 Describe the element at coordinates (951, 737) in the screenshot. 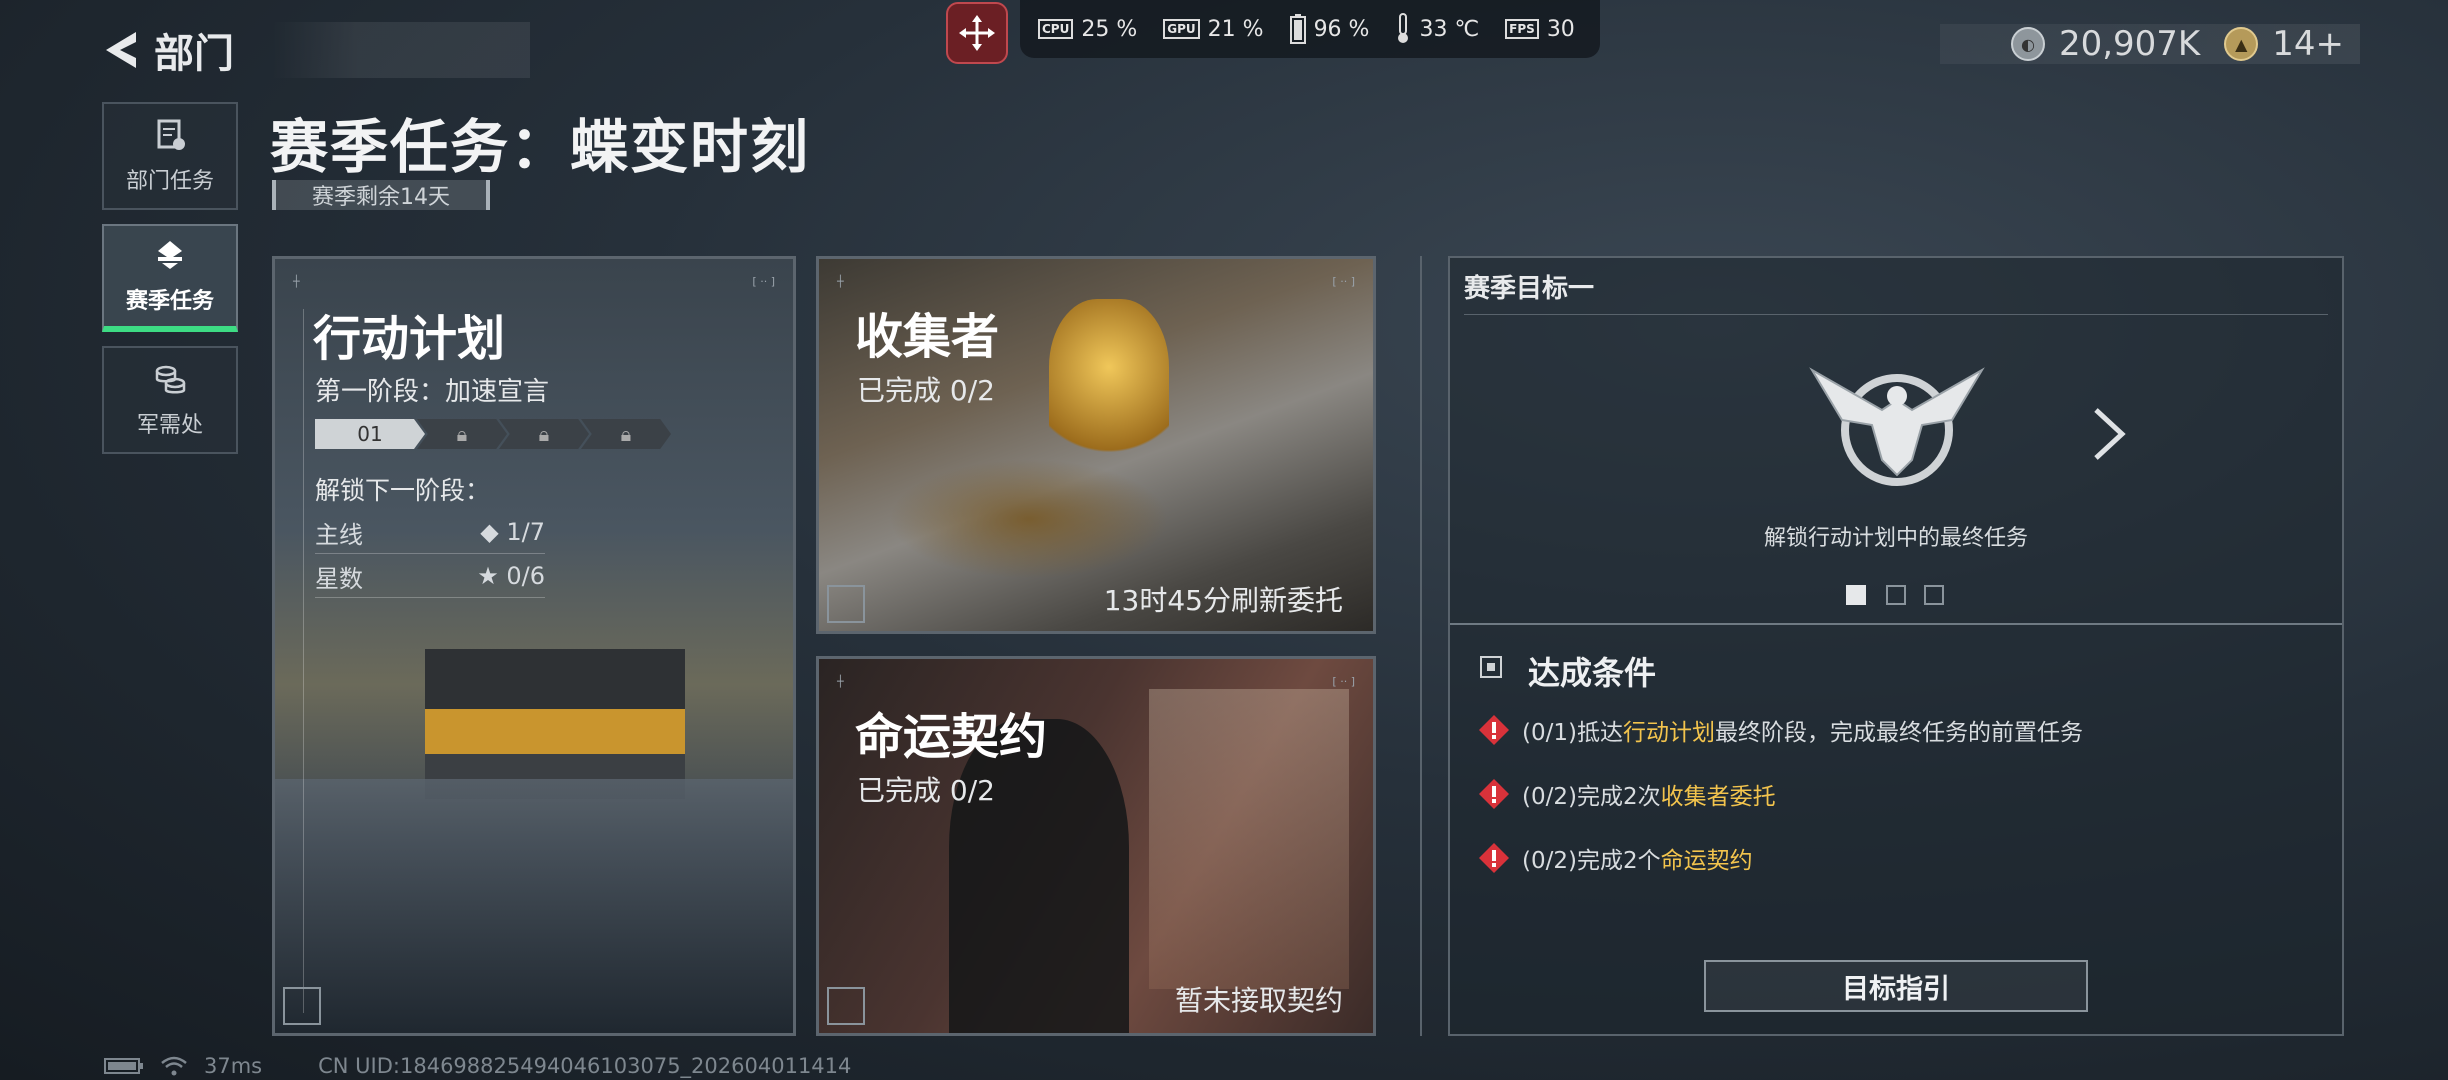

I see `card-title: 命运契约` at that location.